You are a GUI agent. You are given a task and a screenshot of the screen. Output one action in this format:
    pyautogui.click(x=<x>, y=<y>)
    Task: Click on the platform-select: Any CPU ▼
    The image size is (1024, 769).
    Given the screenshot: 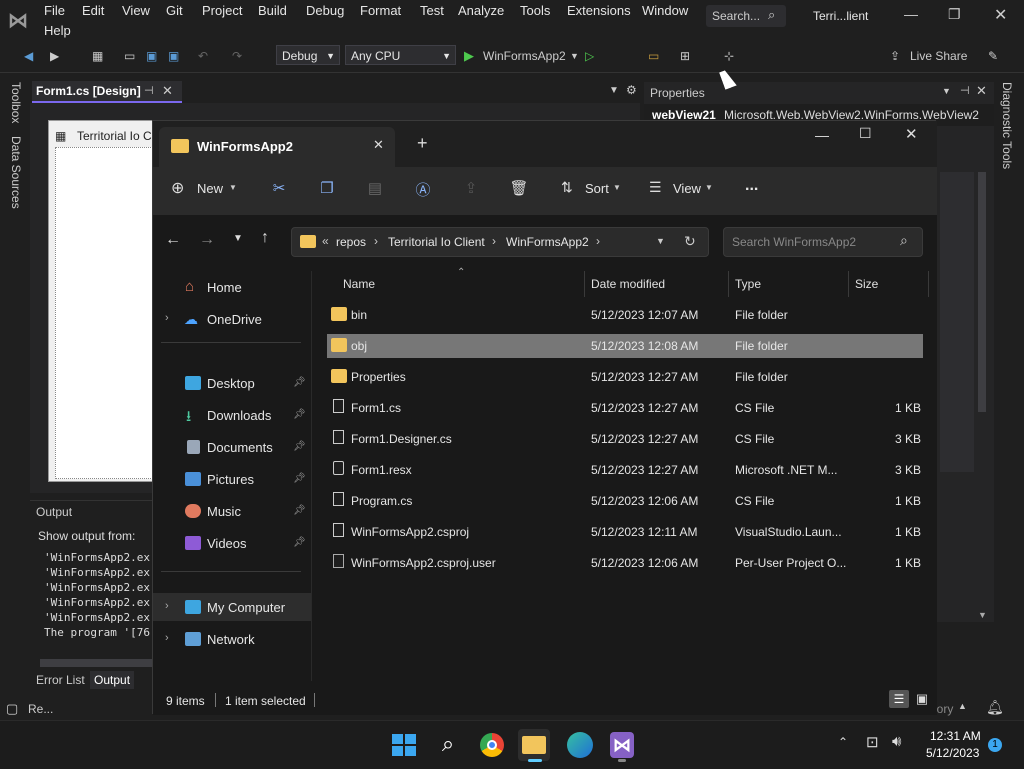 What is the action you would take?
    pyautogui.click(x=400, y=55)
    